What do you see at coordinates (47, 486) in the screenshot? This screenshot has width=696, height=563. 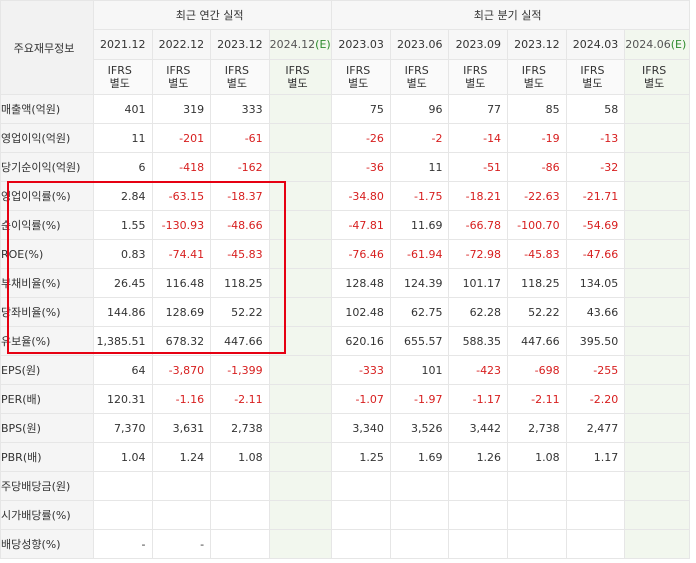 I see `row-label: 주당배당금(원)` at bounding box center [47, 486].